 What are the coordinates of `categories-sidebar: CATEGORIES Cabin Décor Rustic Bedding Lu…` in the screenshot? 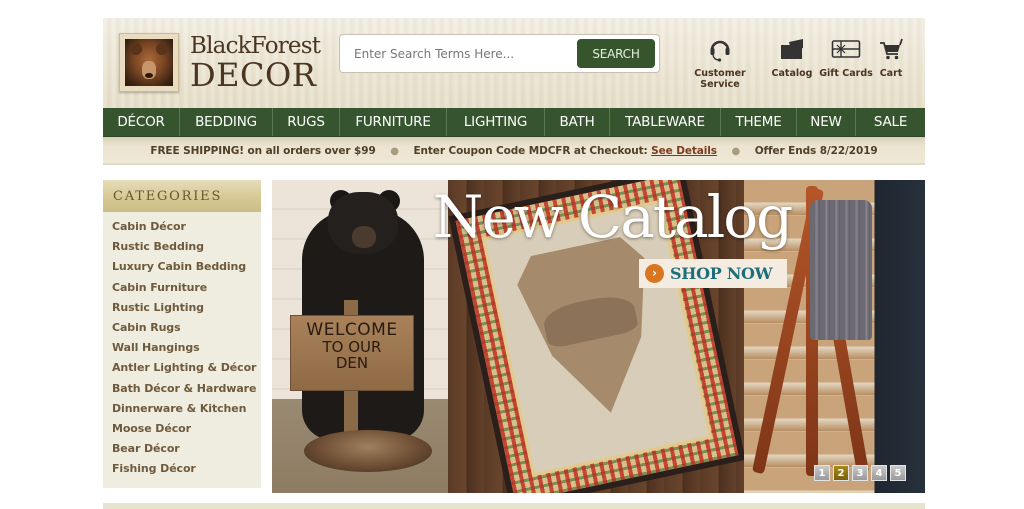 It's located at (182, 334).